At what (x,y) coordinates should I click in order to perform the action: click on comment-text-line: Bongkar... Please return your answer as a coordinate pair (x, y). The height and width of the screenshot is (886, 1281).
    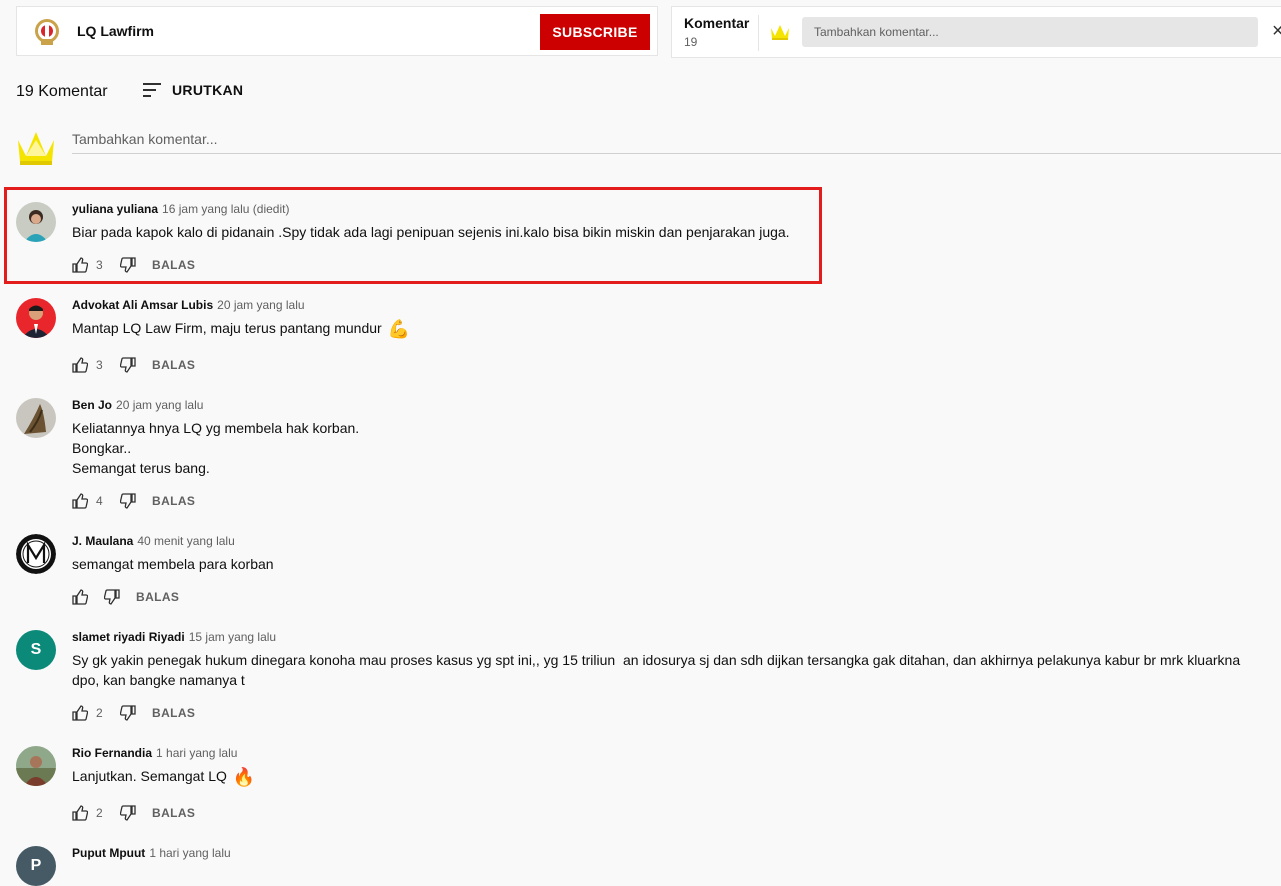
    Looking at the image, I should click on (102, 448).